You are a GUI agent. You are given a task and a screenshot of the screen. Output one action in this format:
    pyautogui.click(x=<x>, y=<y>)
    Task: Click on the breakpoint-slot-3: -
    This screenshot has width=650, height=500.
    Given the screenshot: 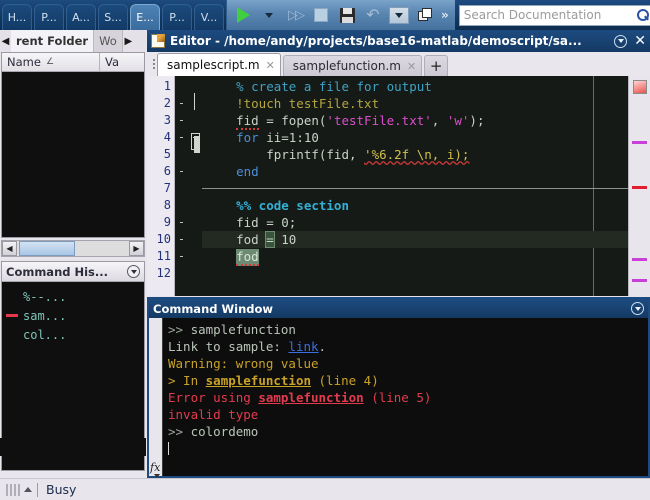 What is the action you would take?
    pyautogui.click(x=181, y=120)
    